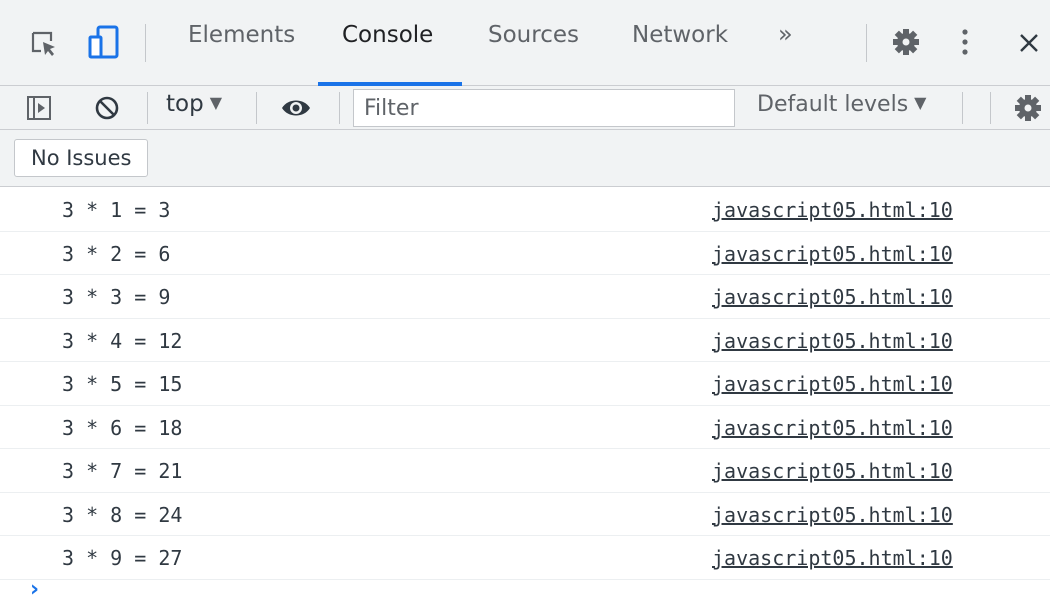 This screenshot has width=1050, height=608. What do you see at coordinates (525, 427) in the screenshot?
I see `console-message: 3 * 6 = 18 javascript05.html:10` at bounding box center [525, 427].